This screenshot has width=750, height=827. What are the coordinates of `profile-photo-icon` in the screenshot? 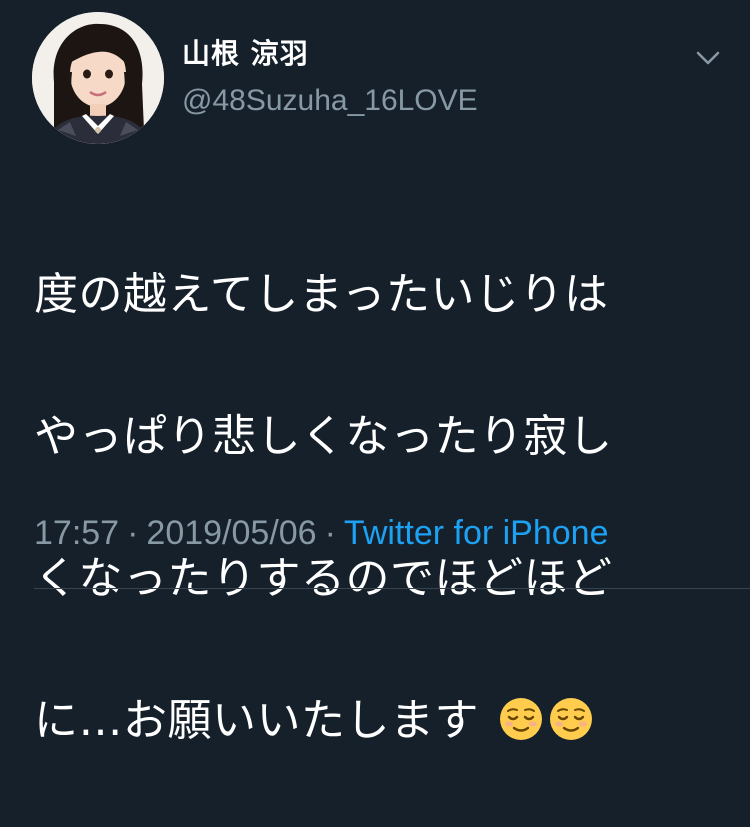 It's located at (98, 78).